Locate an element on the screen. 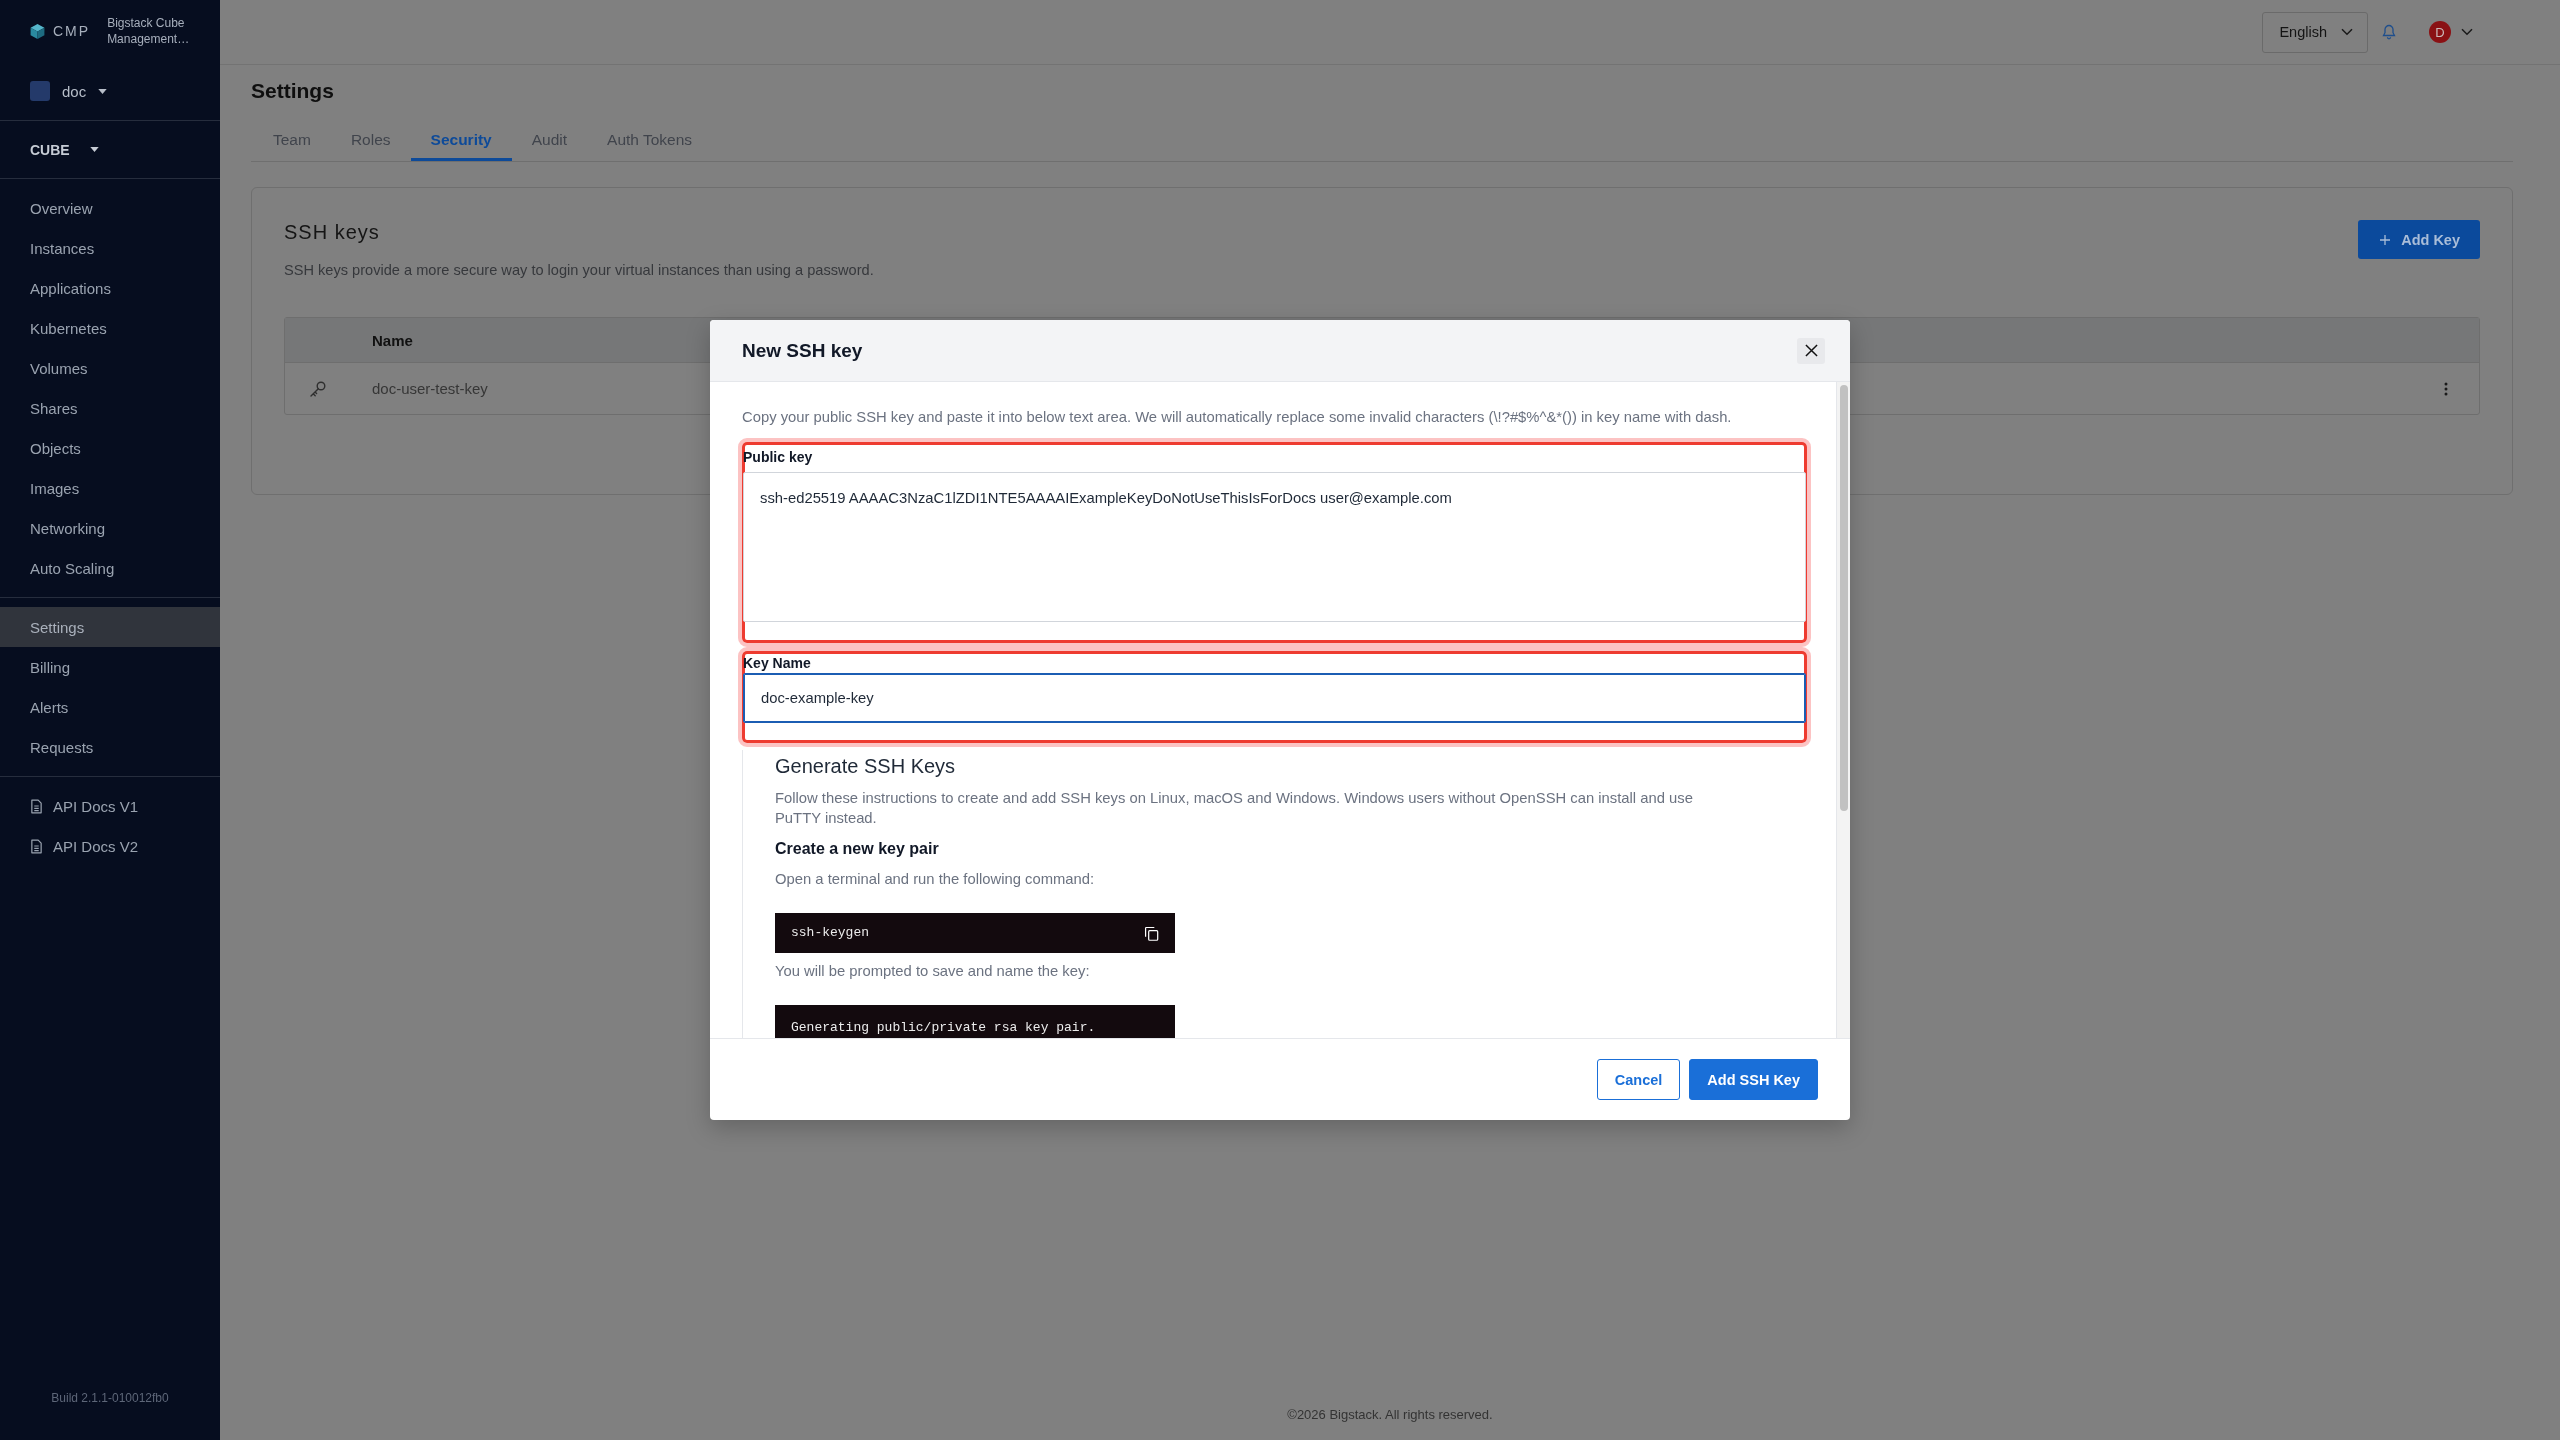  key-icon is located at coordinates (318, 388).